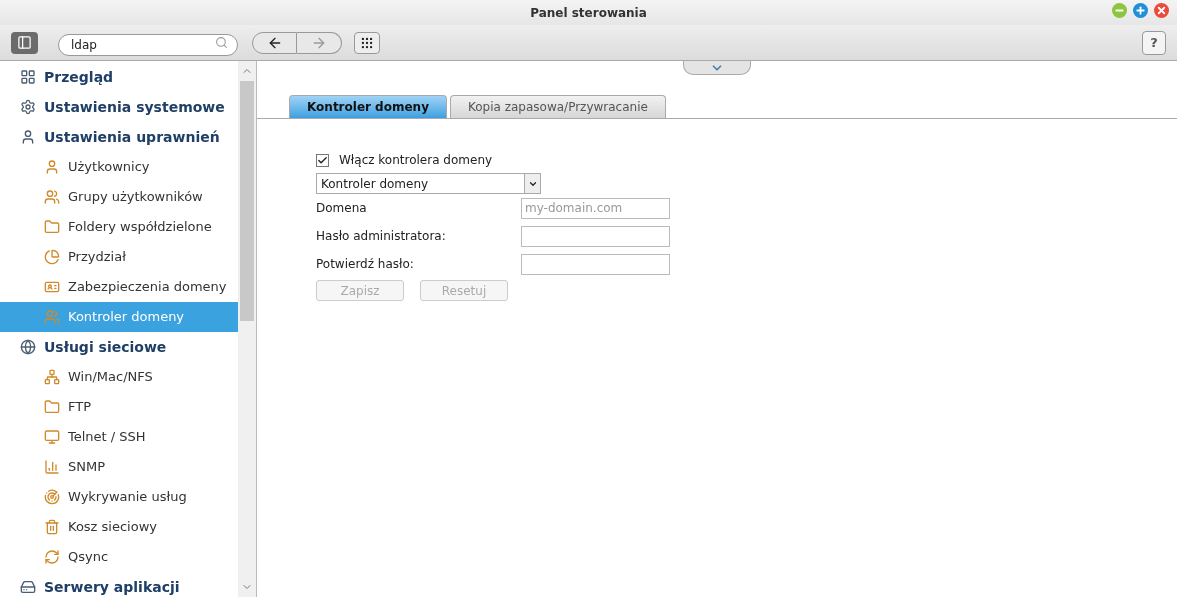 This screenshot has width=1177, height=597. I want to click on grid-dots-icon, so click(367, 42).